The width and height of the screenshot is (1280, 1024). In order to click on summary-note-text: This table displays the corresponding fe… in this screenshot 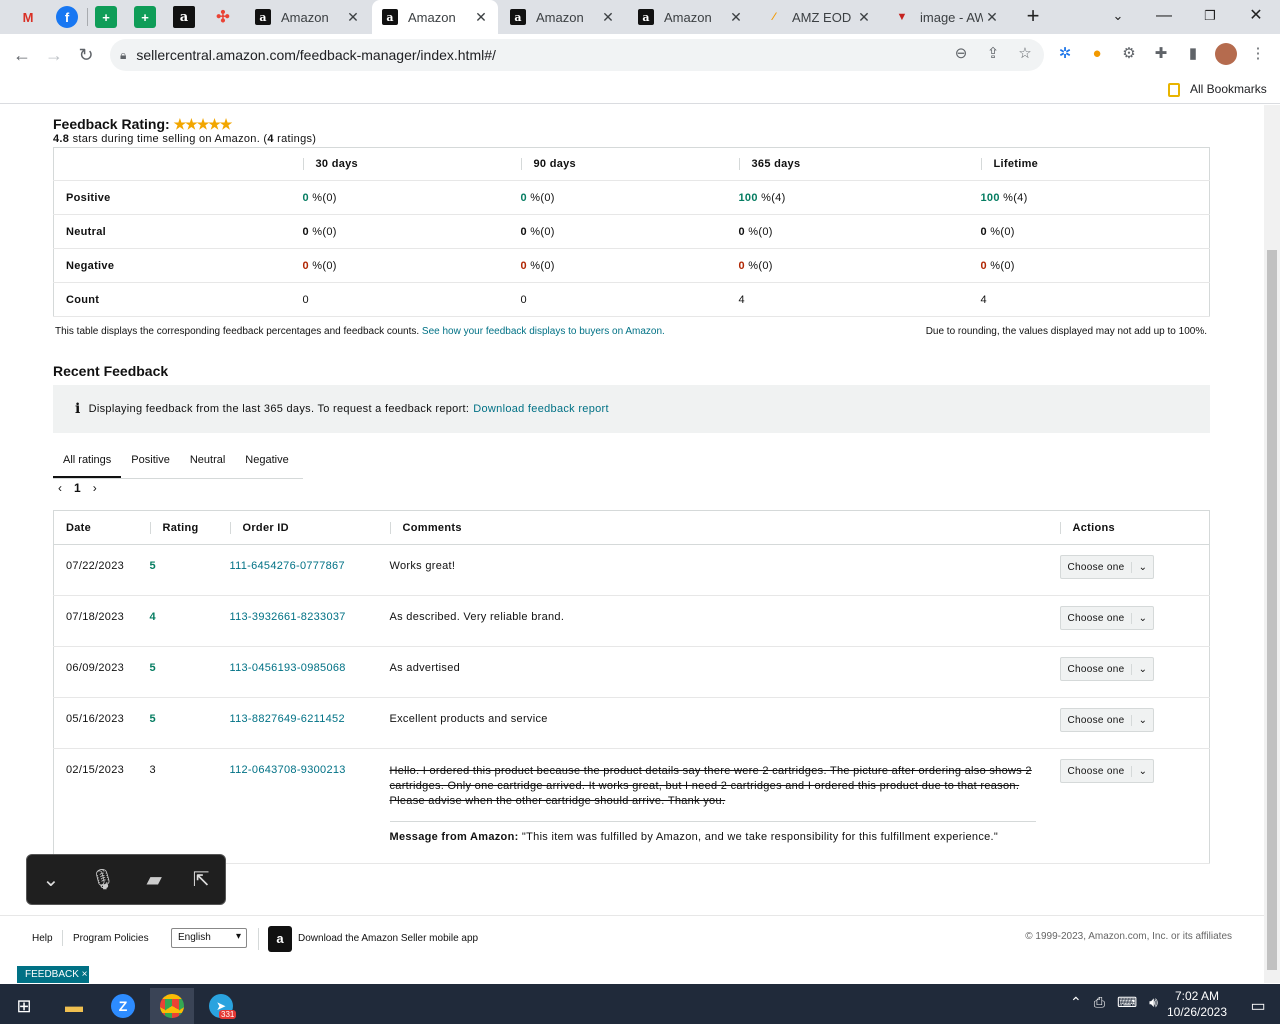, I will do `click(237, 331)`.